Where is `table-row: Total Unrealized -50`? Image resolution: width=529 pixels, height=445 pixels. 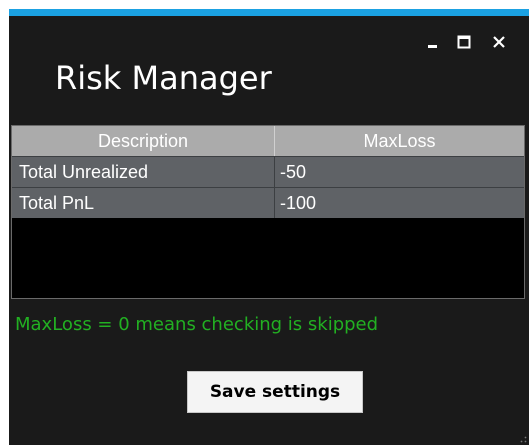
table-row: Total Unrealized -50 is located at coordinates (268, 171).